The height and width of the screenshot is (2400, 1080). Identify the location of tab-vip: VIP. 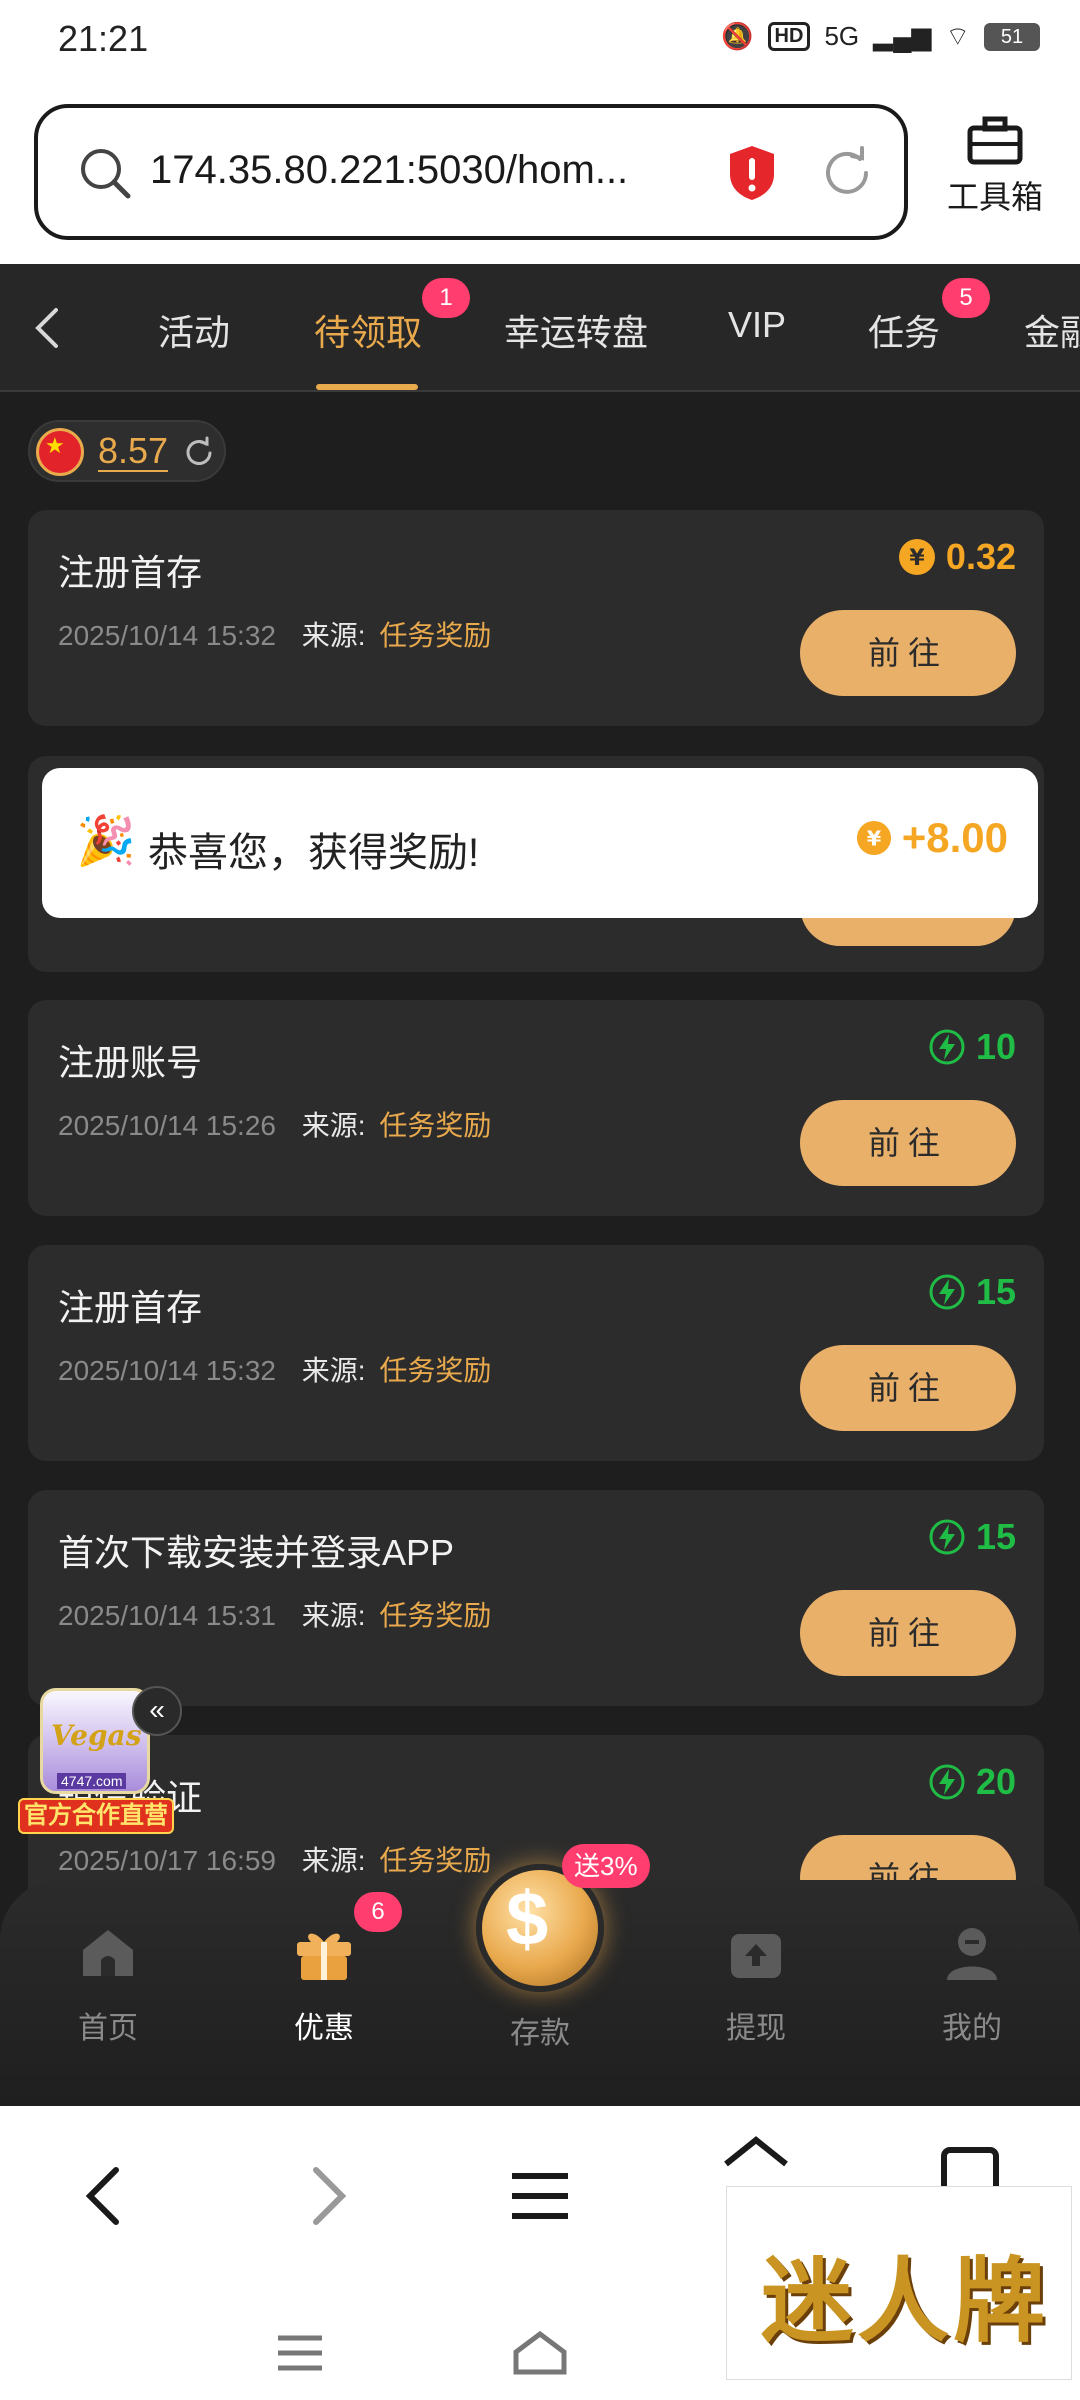
(757, 325).